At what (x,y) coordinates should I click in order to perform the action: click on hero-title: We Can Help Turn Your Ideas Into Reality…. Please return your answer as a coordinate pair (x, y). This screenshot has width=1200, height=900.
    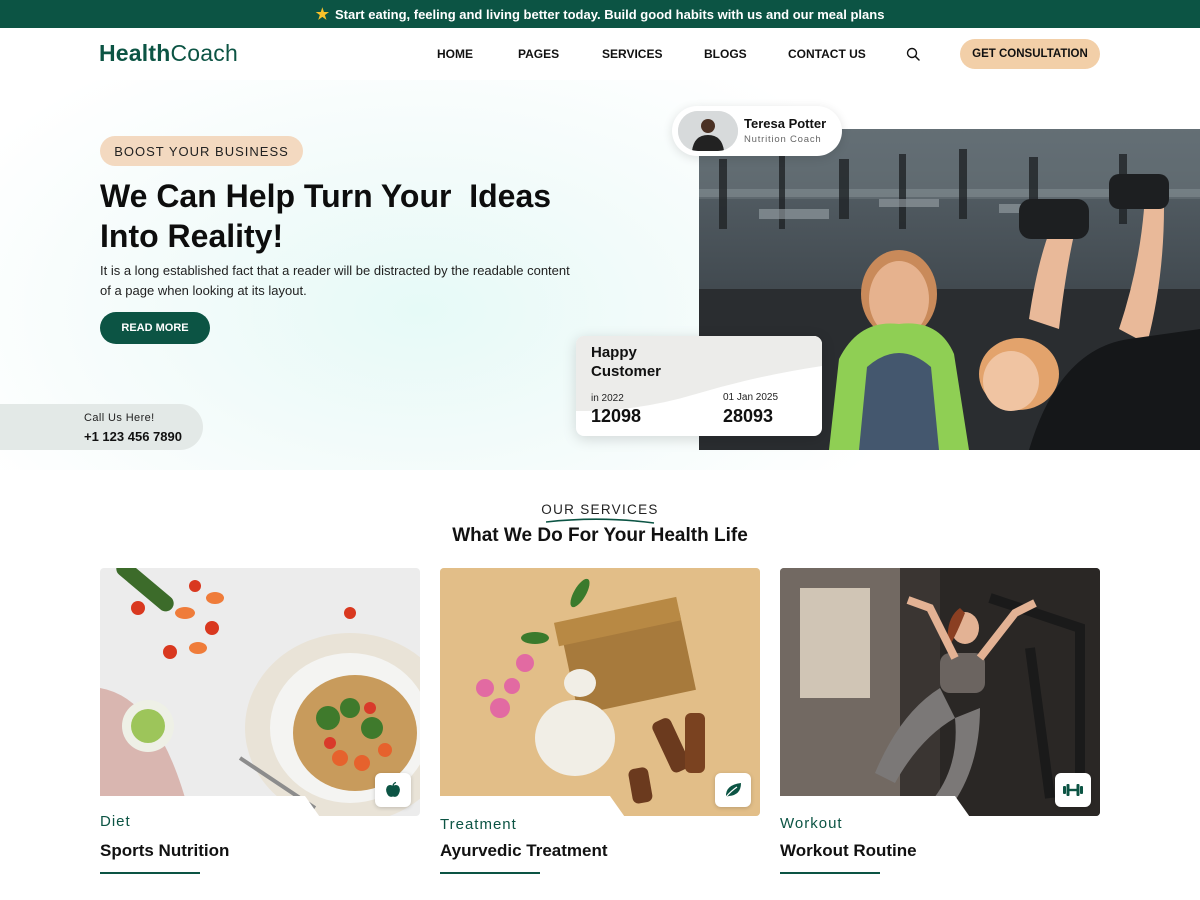
    Looking at the image, I should click on (360, 216).